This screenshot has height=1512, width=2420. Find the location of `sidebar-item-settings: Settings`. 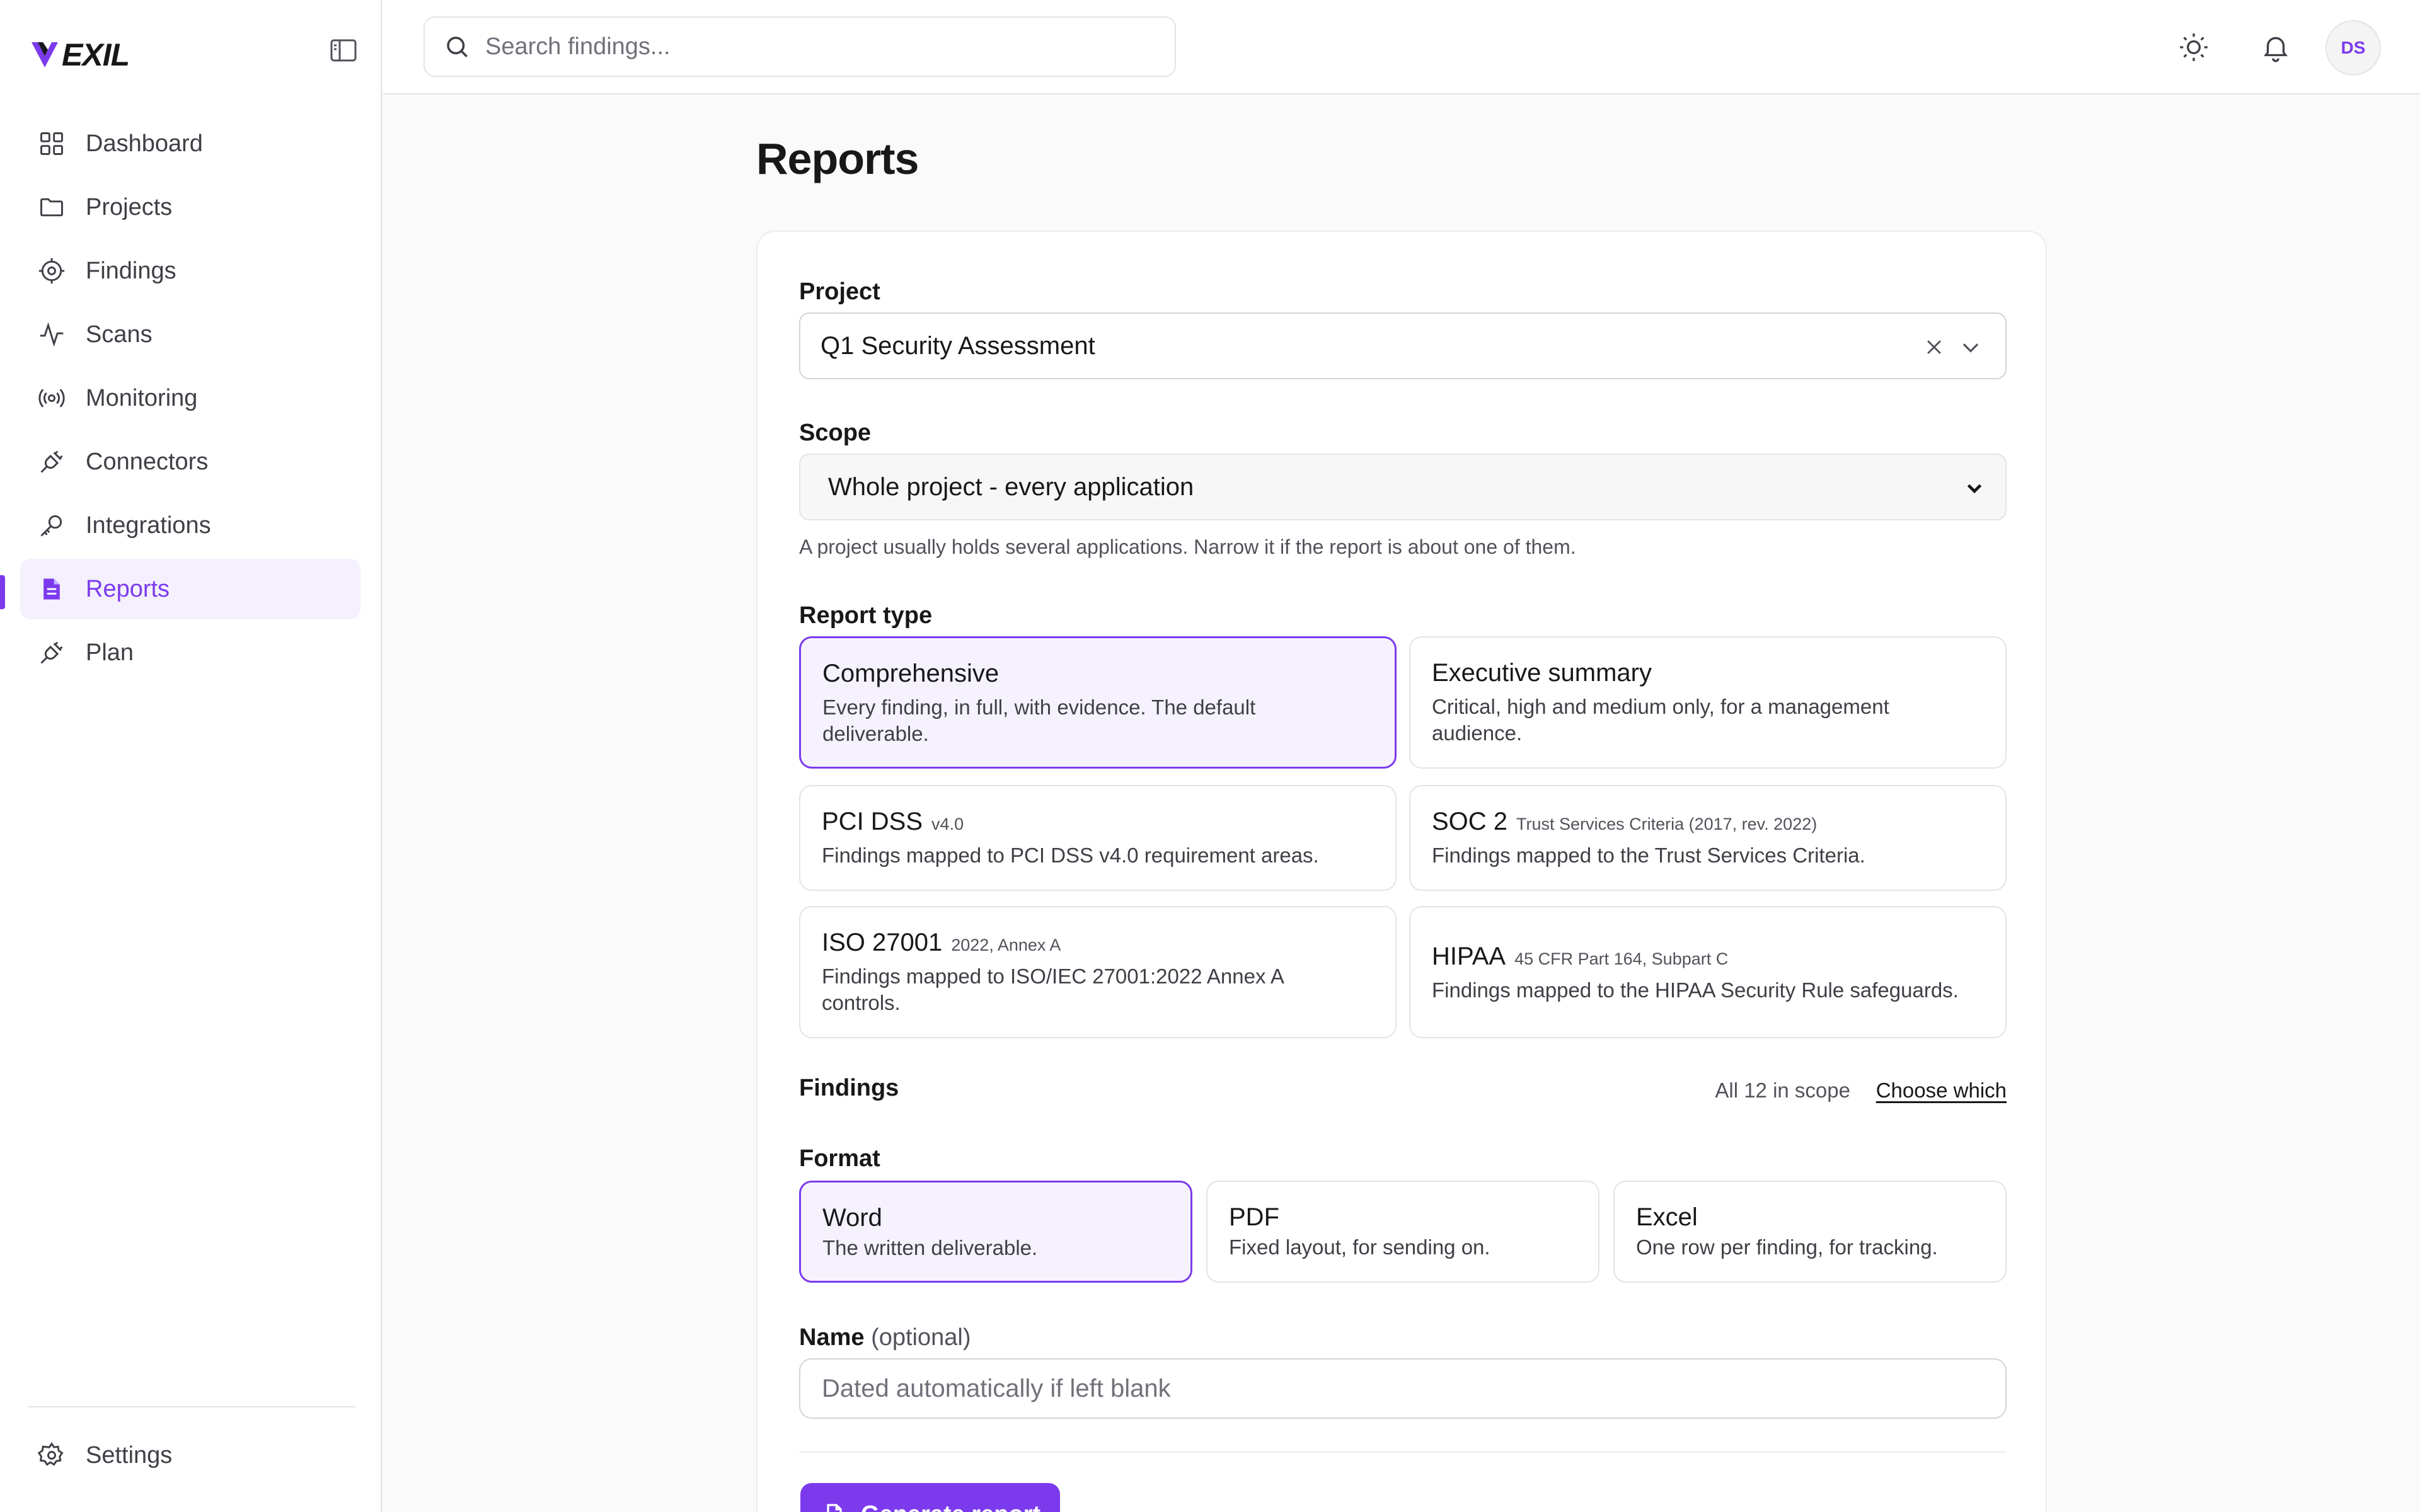

sidebar-item-settings: Settings is located at coordinates (190, 1455).